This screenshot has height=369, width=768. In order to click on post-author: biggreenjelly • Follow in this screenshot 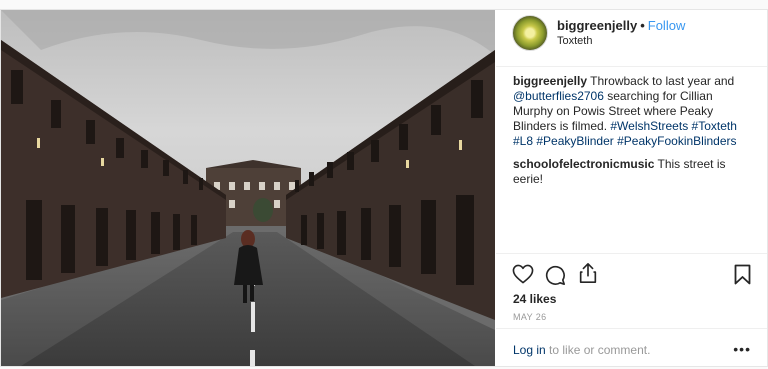, I will do `click(621, 25)`.